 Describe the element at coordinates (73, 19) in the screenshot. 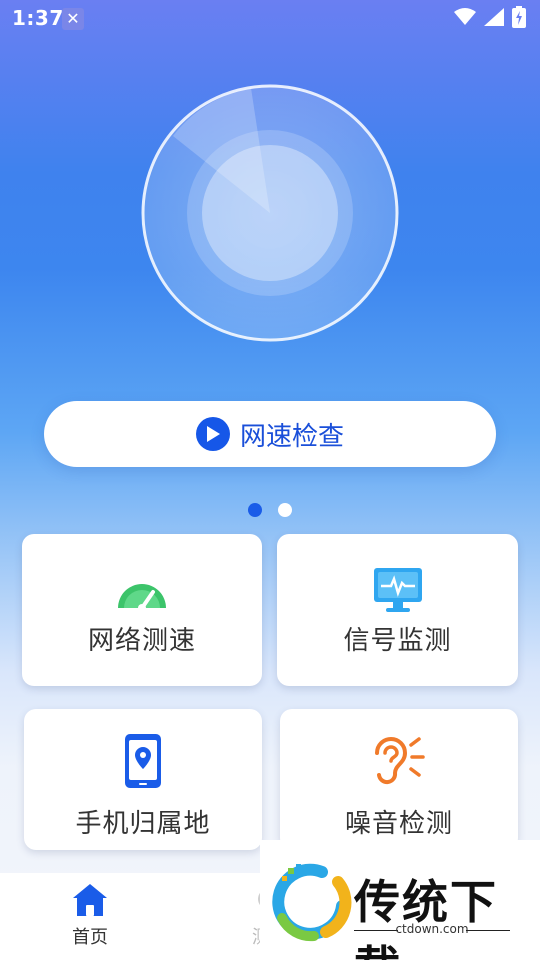

I see `fan-icon: ✕` at that location.